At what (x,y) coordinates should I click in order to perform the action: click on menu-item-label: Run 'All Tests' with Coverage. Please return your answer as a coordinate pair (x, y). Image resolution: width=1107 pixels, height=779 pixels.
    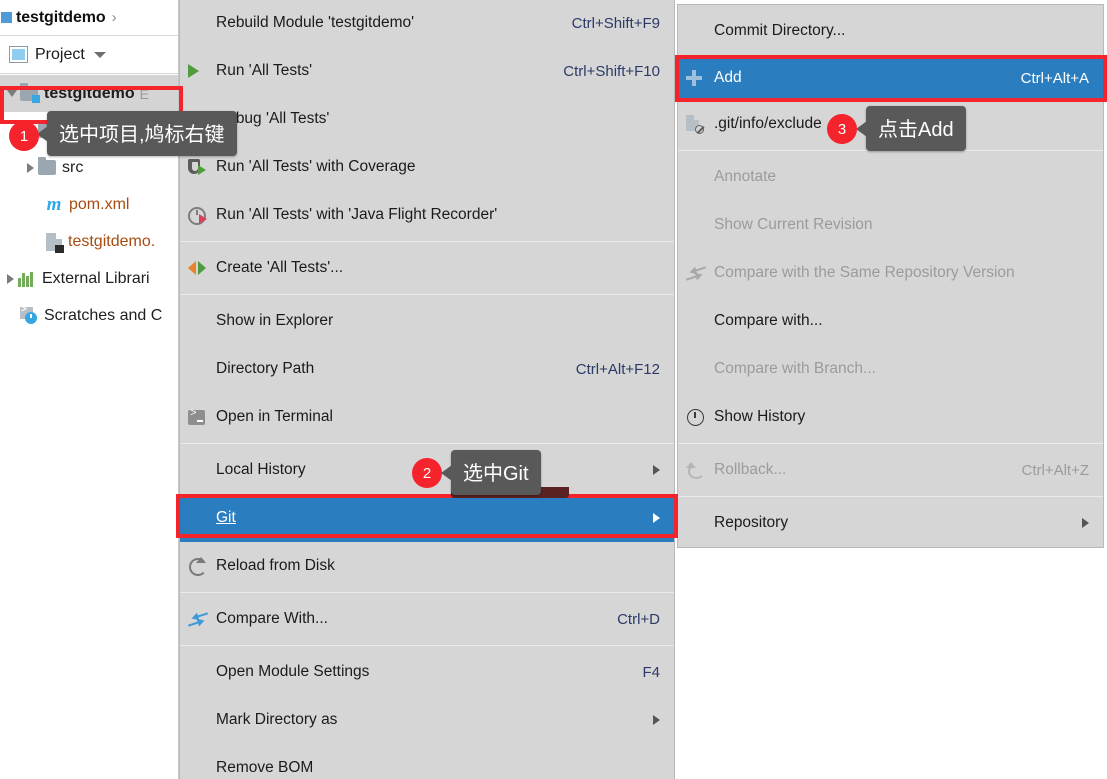
    Looking at the image, I should click on (316, 166).